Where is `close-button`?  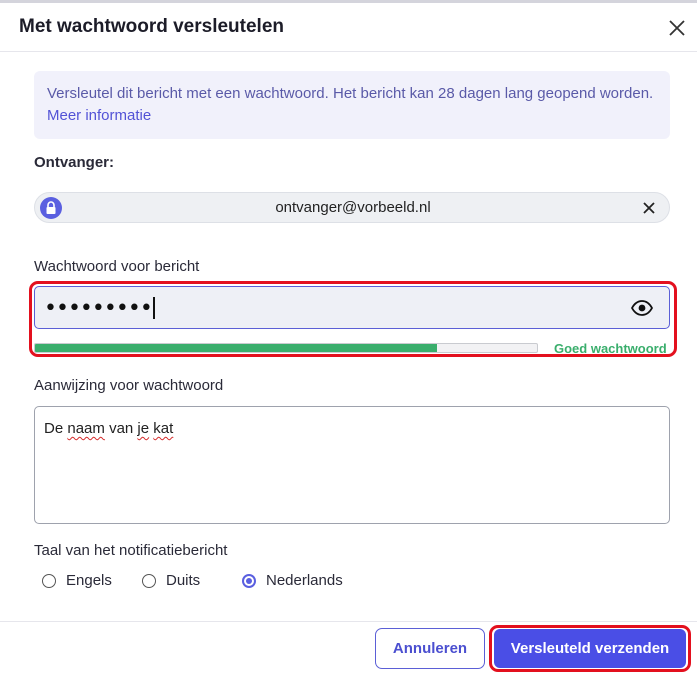 close-button is located at coordinates (677, 28).